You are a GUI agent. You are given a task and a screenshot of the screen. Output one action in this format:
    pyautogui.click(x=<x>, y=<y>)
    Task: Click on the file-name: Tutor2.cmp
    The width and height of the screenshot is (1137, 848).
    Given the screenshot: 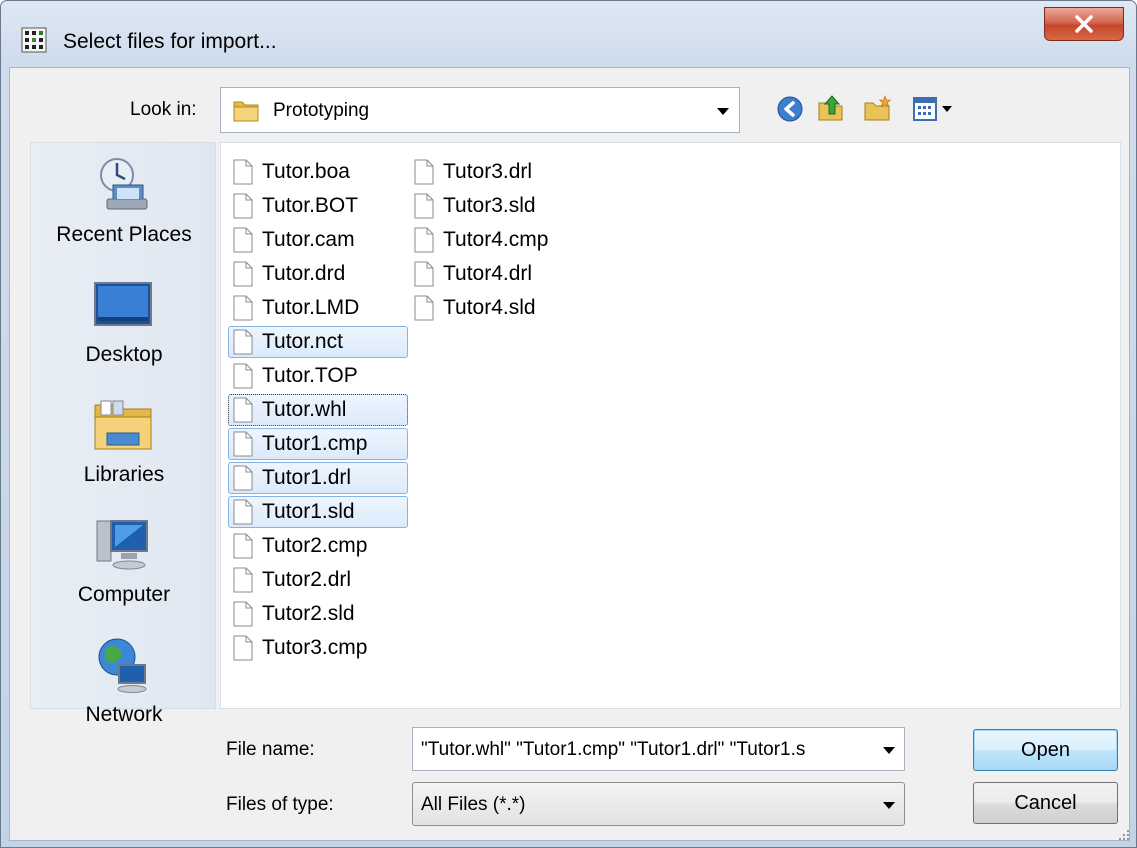 What is the action you would take?
    pyautogui.click(x=315, y=545)
    